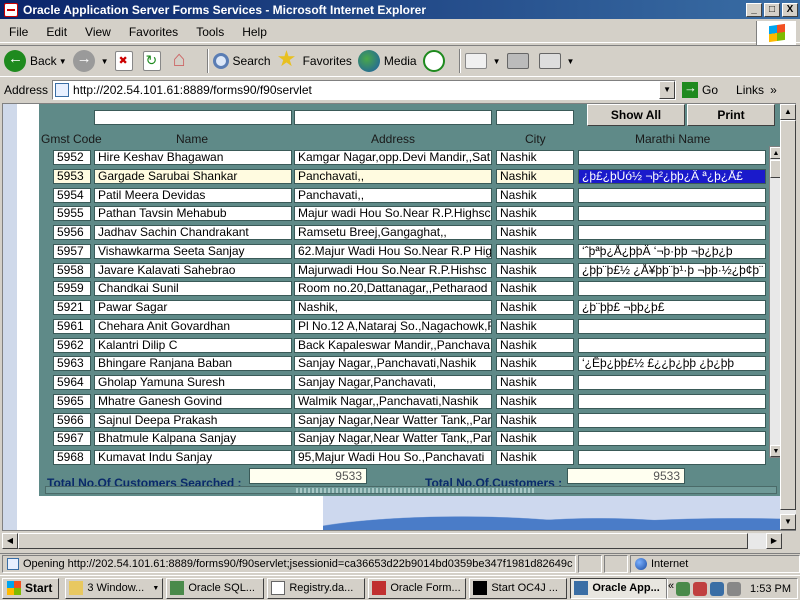  What do you see at coordinates (482, 61) in the screenshot?
I see `mail-button: ▼` at bounding box center [482, 61].